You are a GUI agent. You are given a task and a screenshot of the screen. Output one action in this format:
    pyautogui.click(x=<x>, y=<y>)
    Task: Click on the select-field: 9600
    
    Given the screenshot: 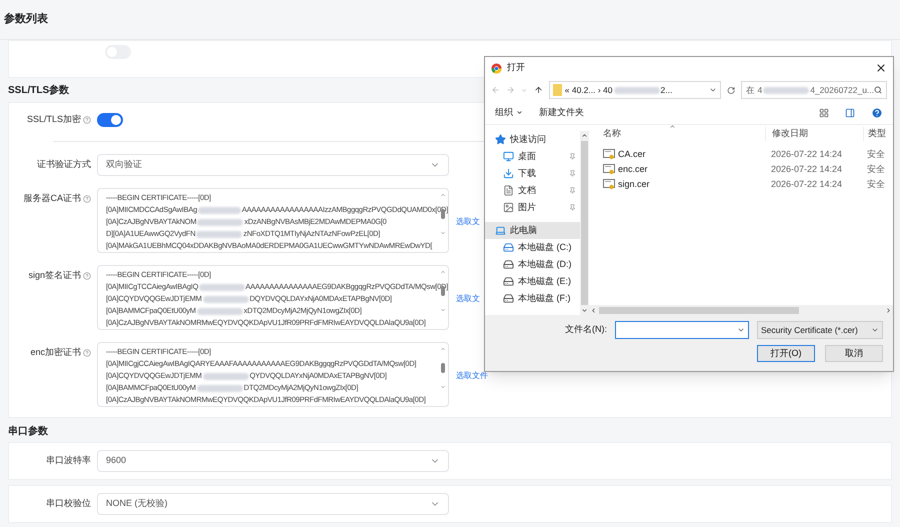 What is the action you would take?
    pyautogui.click(x=273, y=461)
    